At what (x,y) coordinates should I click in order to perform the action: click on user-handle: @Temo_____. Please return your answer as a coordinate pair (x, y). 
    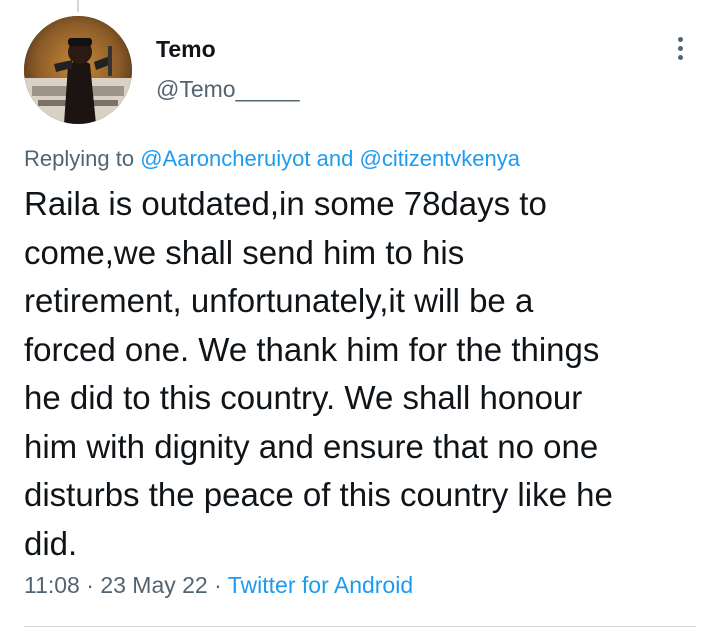
    Looking at the image, I should click on (228, 89).